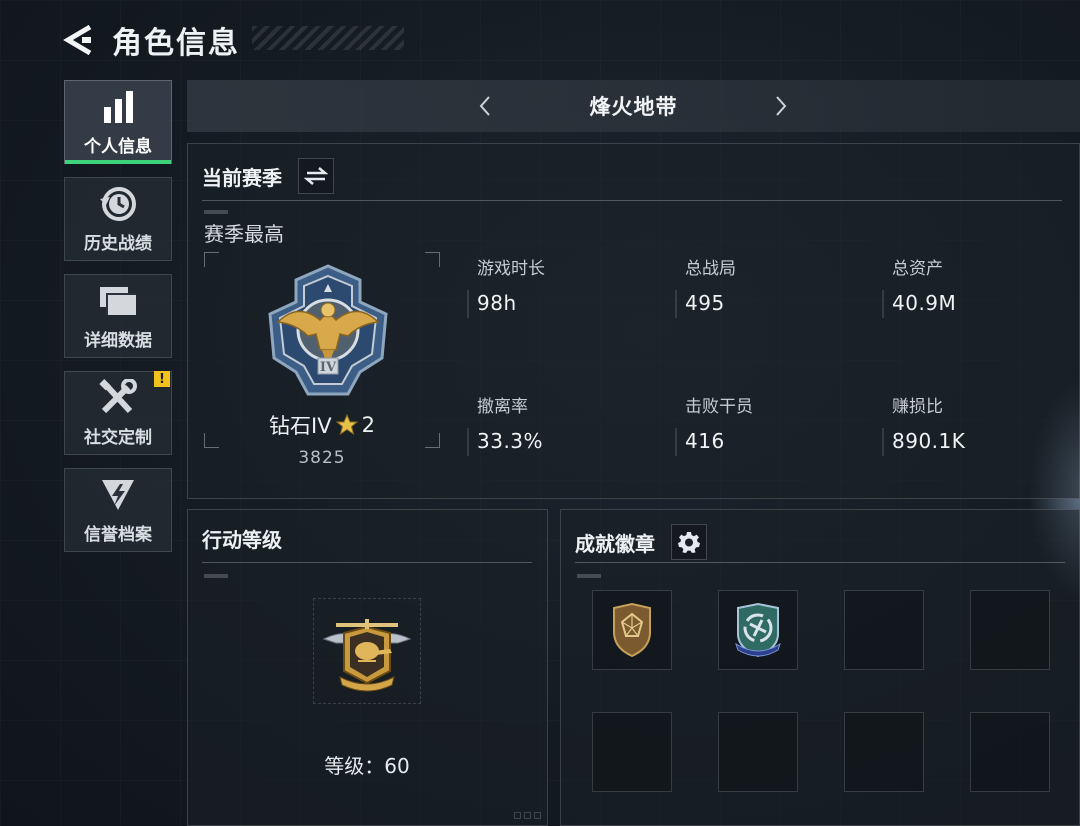 Image resolution: width=1080 pixels, height=826 pixels. What do you see at coordinates (367, 766) in the screenshot?
I see `level-value: 等级：60` at bounding box center [367, 766].